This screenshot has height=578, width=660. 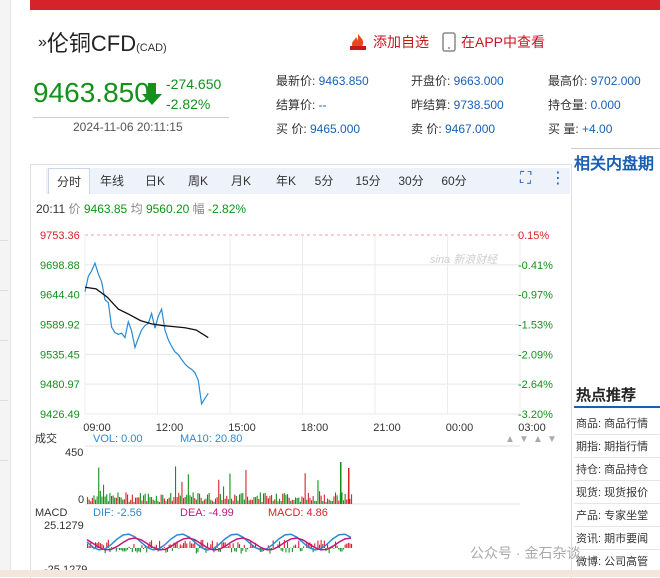 What do you see at coordinates (624, 447) in the screenshot?
I see `hot-item-link: 期指行情` at bounding box center [624, 447].